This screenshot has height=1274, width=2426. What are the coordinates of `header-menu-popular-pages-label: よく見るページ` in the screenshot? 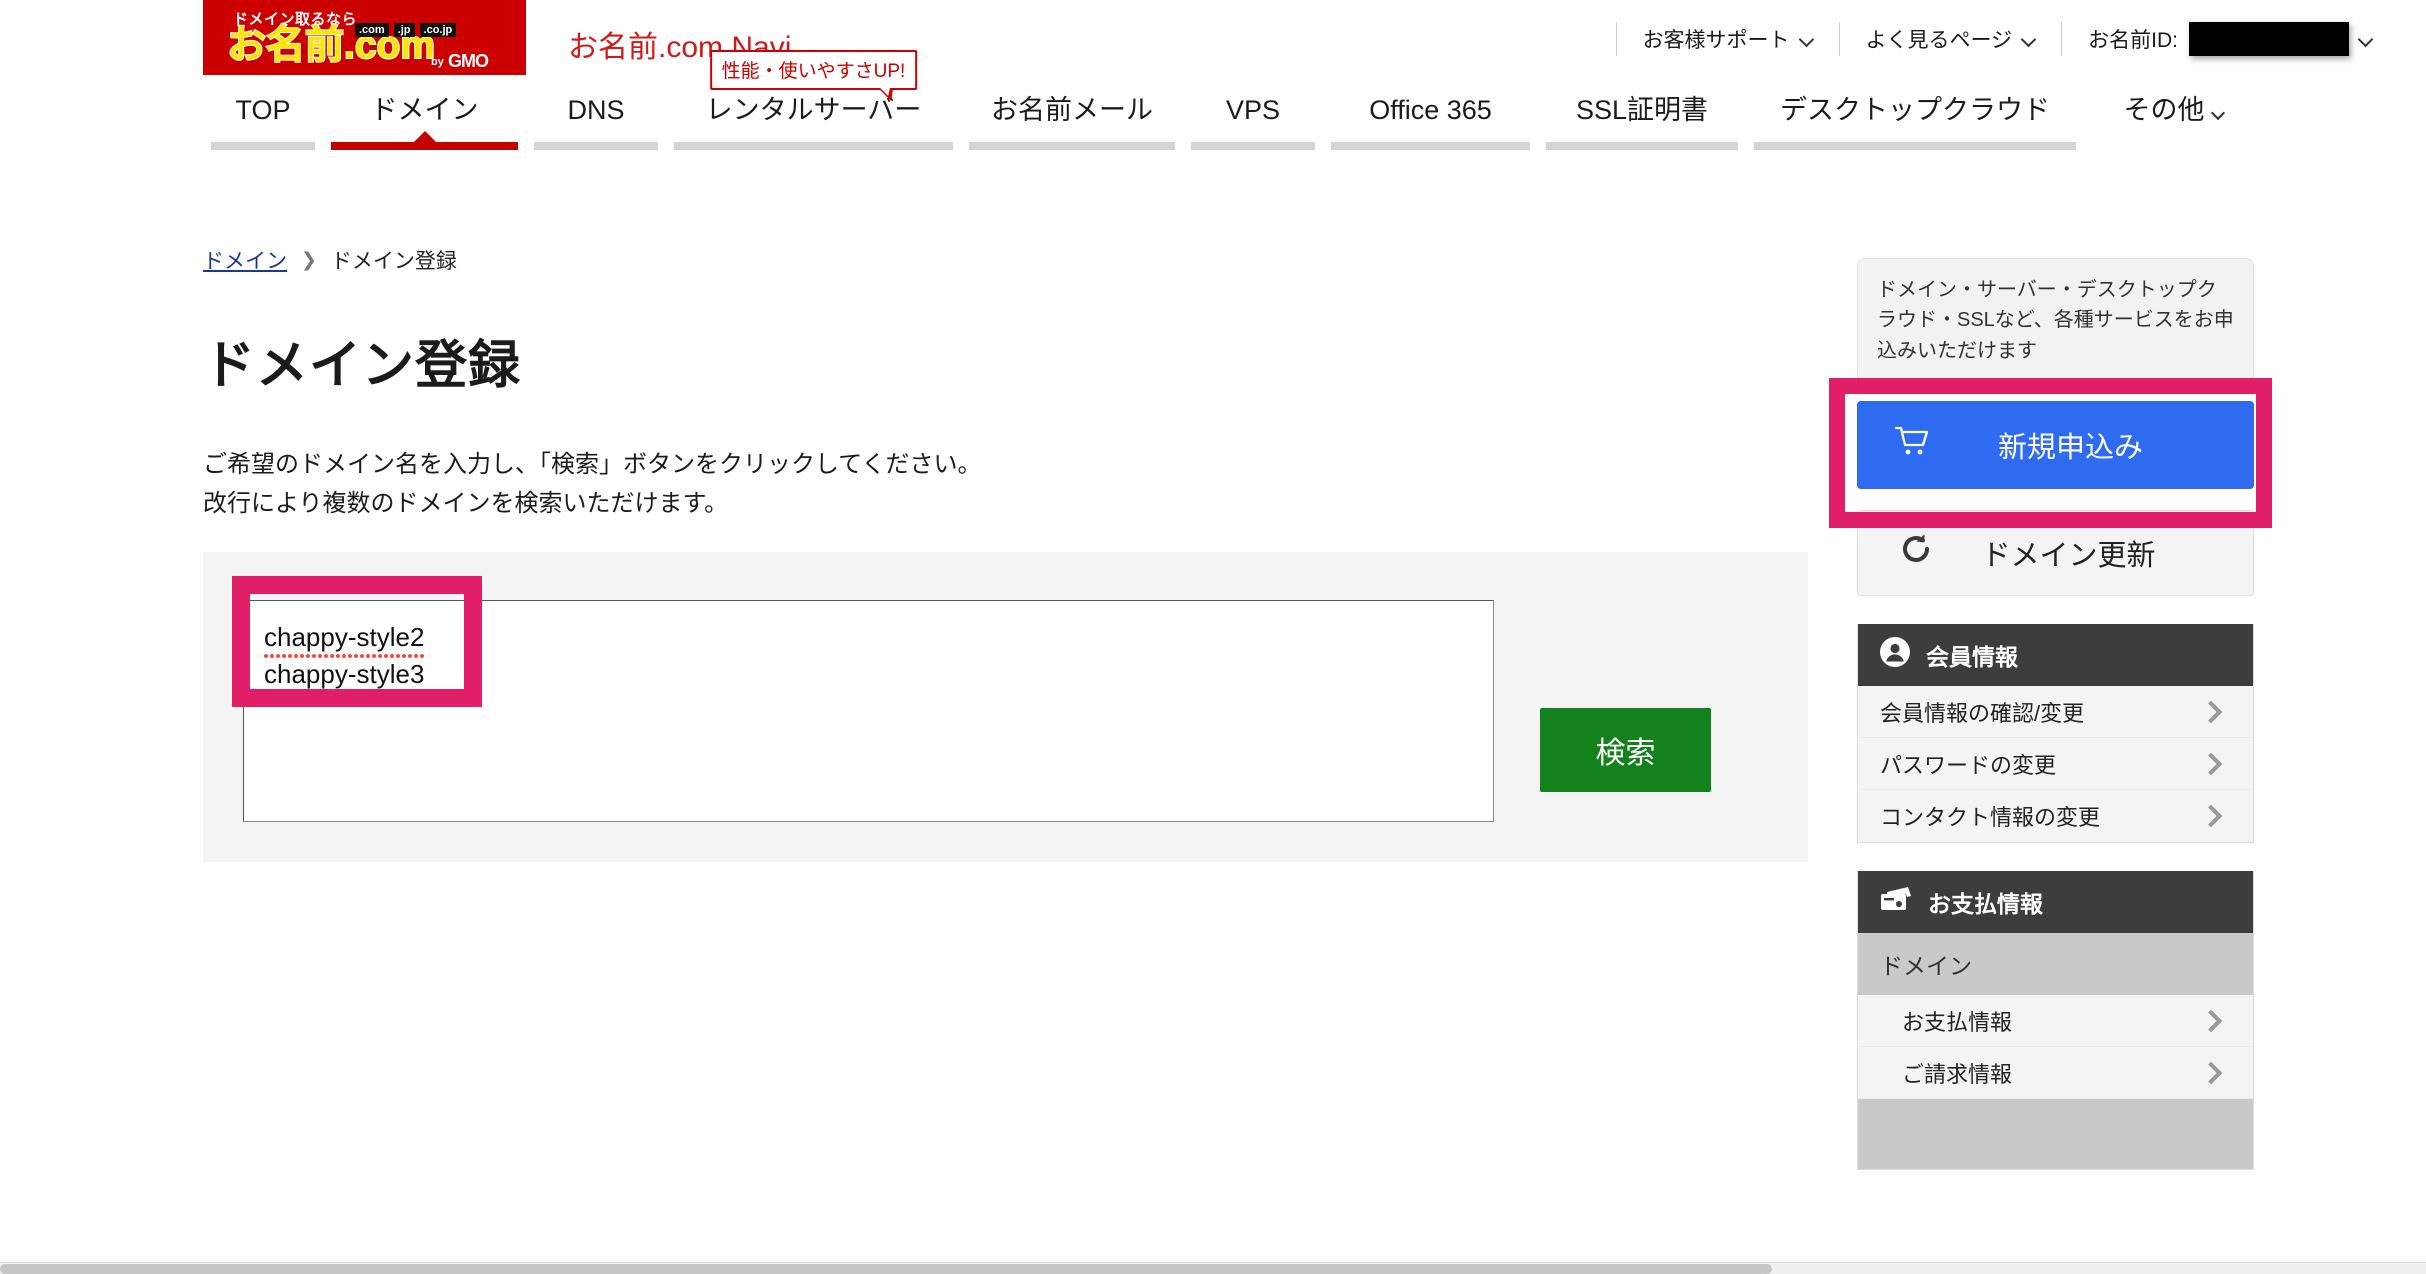 It's located at (1939, 40).